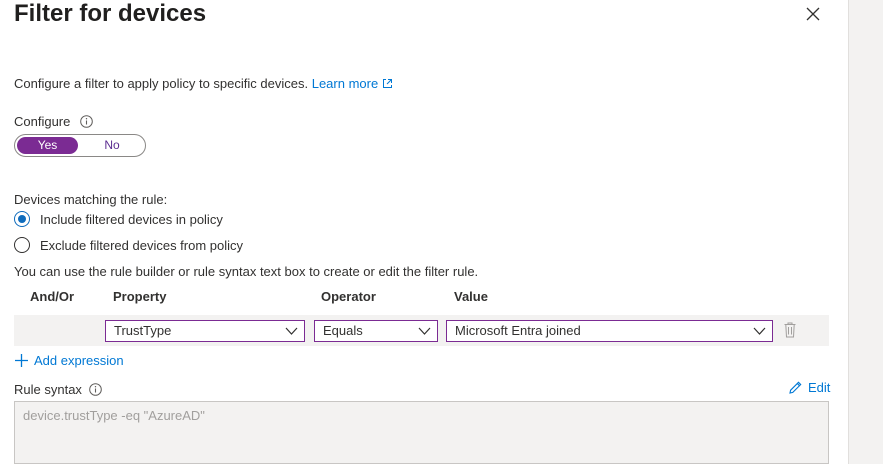 The height and width of the screenshot is (464, 883). I want to click on rule-syntax-label-text: Rule syntax, so click(48, 389).